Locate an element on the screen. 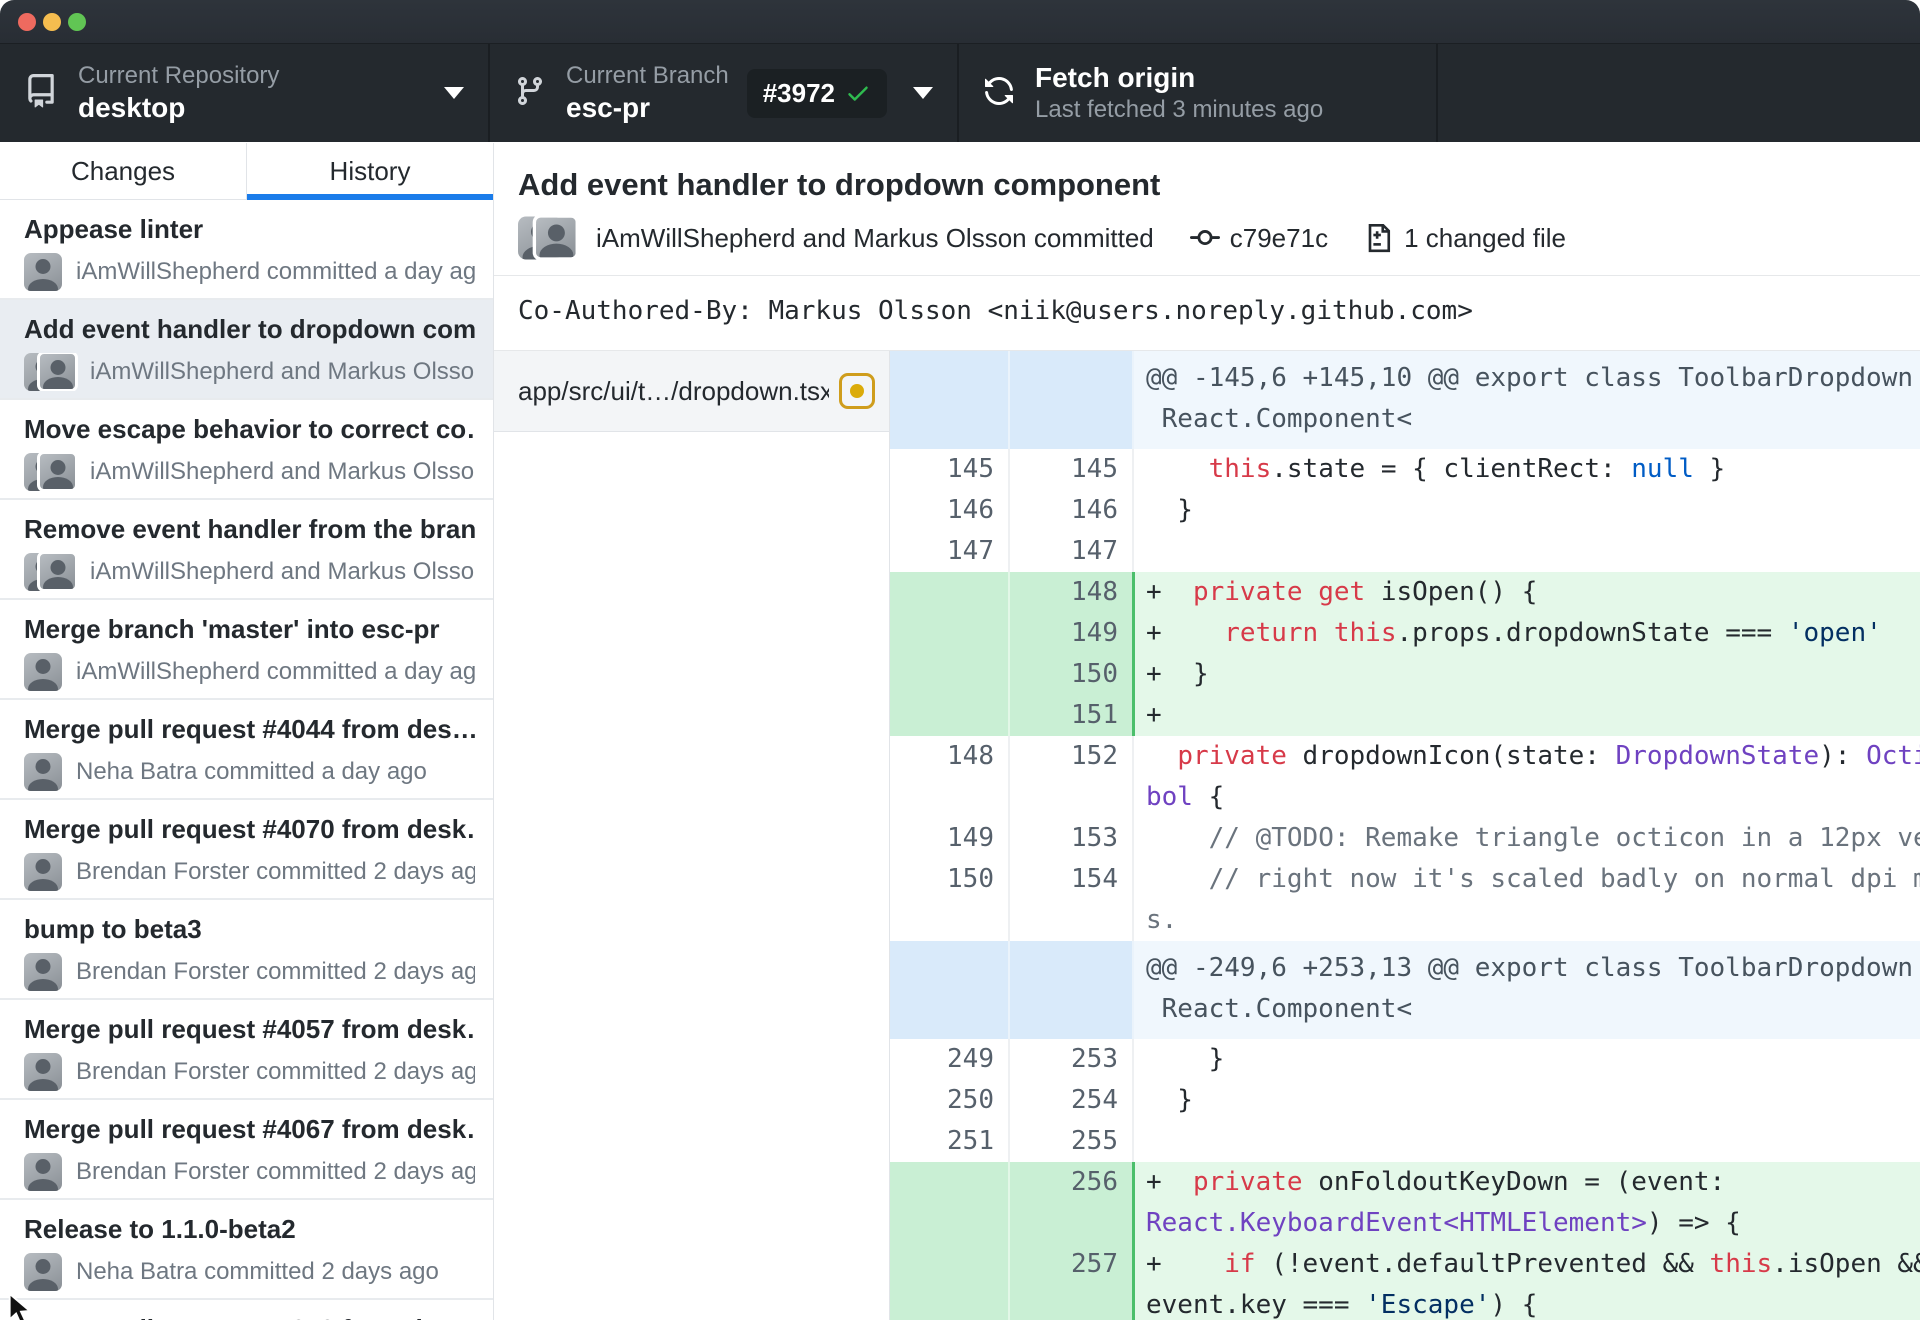 This screenshot has width=1920, height=1320. commit-list-title: Appease linter is located at coordinates (114, 229).